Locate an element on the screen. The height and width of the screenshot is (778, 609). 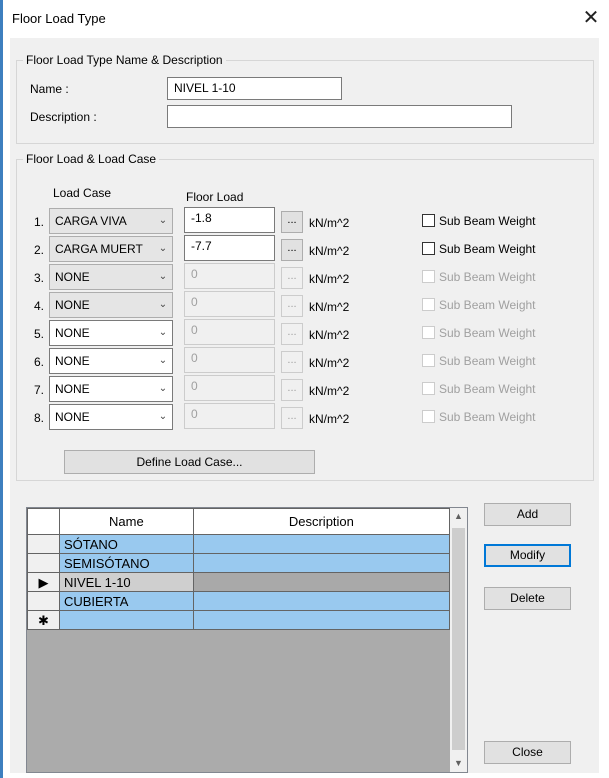
row-number: 7. is located at coordinates (38, 390).